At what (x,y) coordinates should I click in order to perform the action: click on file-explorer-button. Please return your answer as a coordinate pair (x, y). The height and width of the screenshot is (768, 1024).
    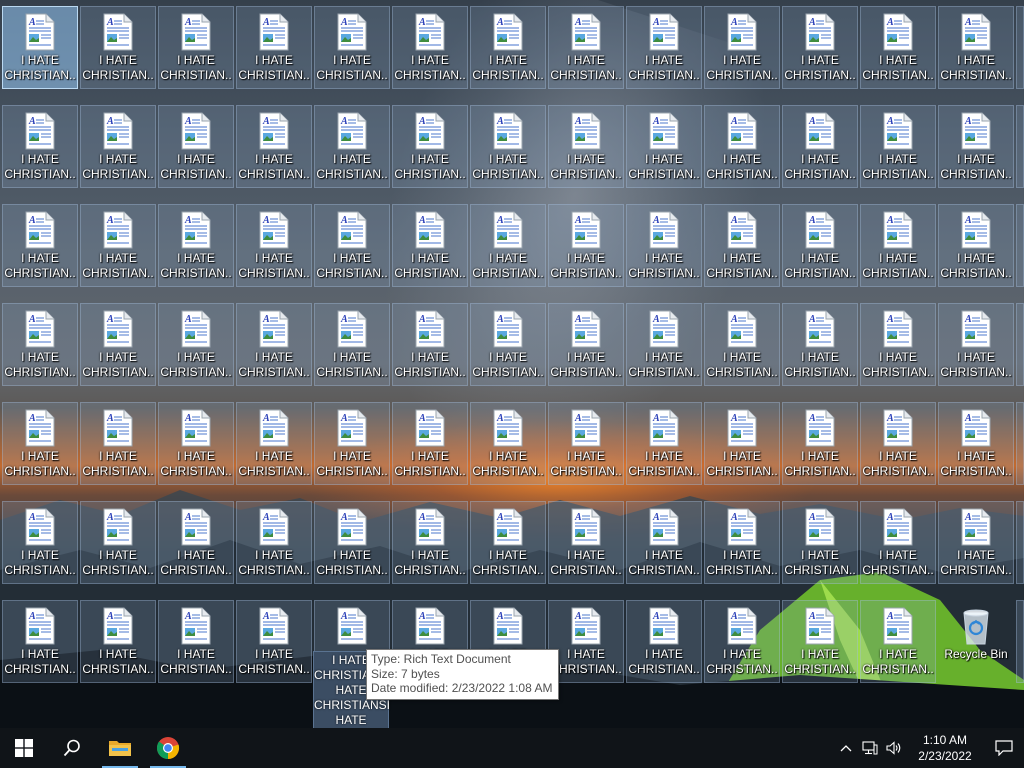
    Looking at the image, I should click on (120, 748).